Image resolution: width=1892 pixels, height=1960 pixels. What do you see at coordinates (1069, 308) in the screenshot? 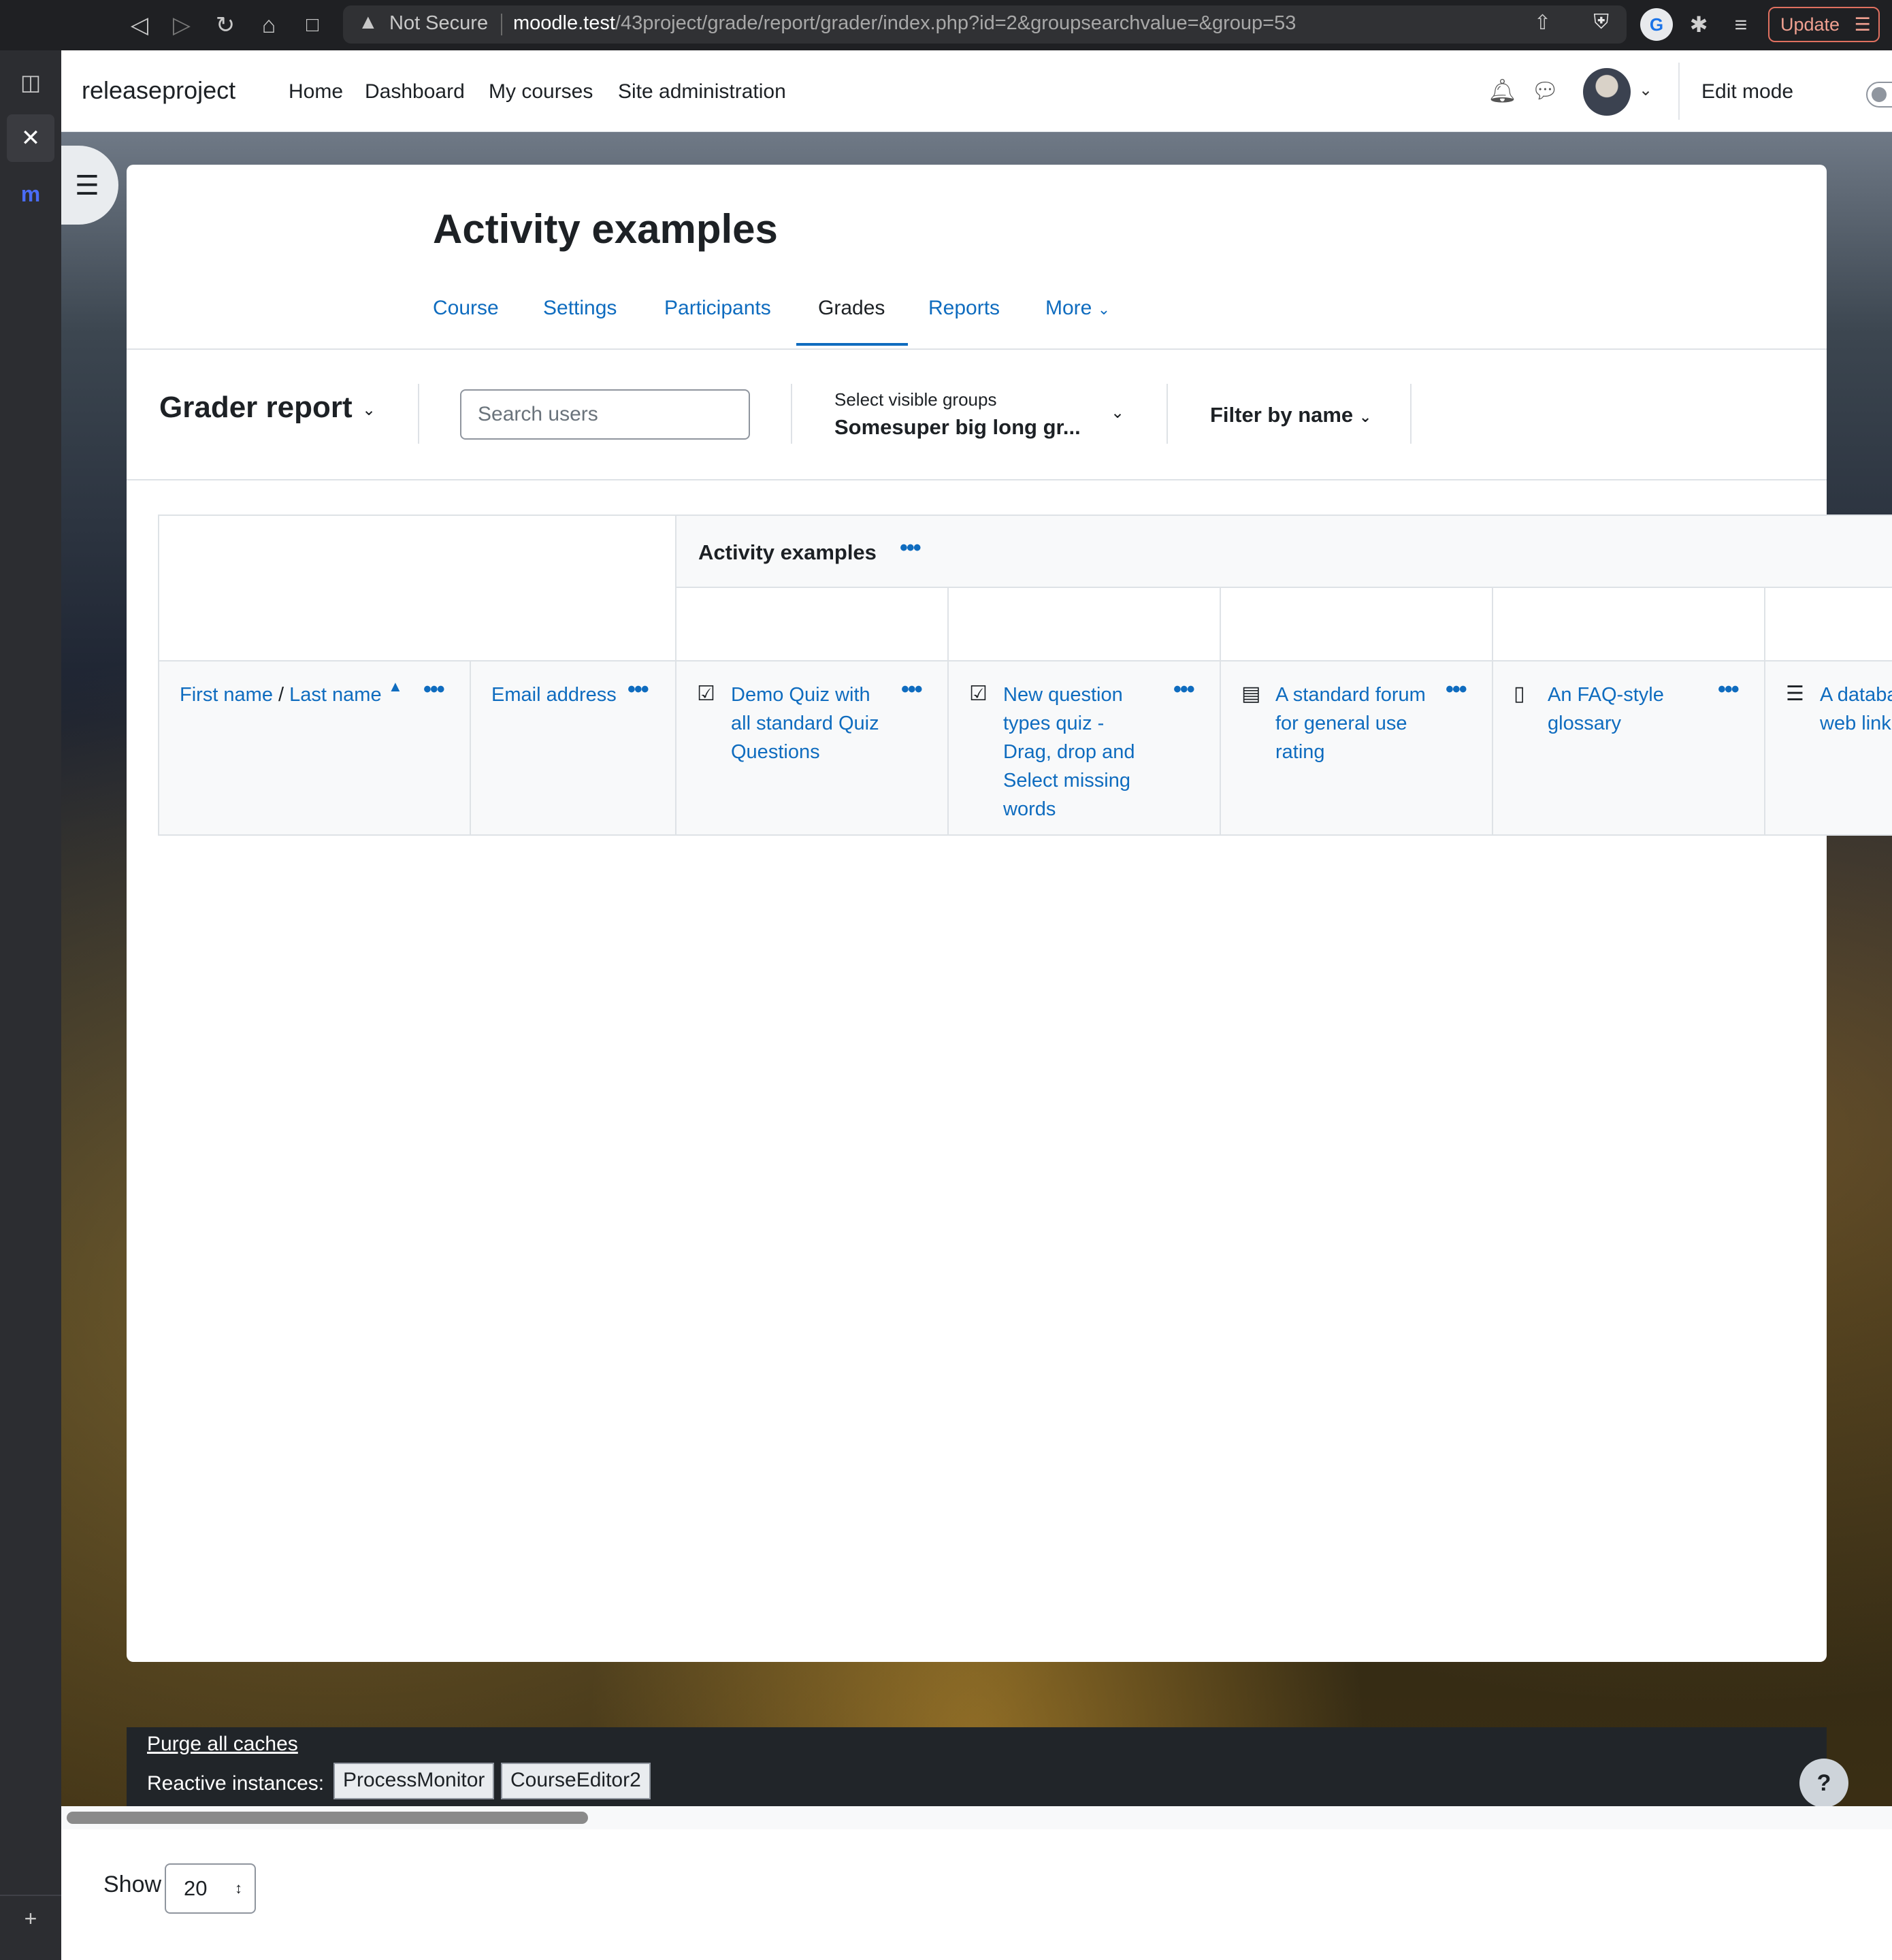
I see `tab-more-label: More` at bounding box center [1069, 308].